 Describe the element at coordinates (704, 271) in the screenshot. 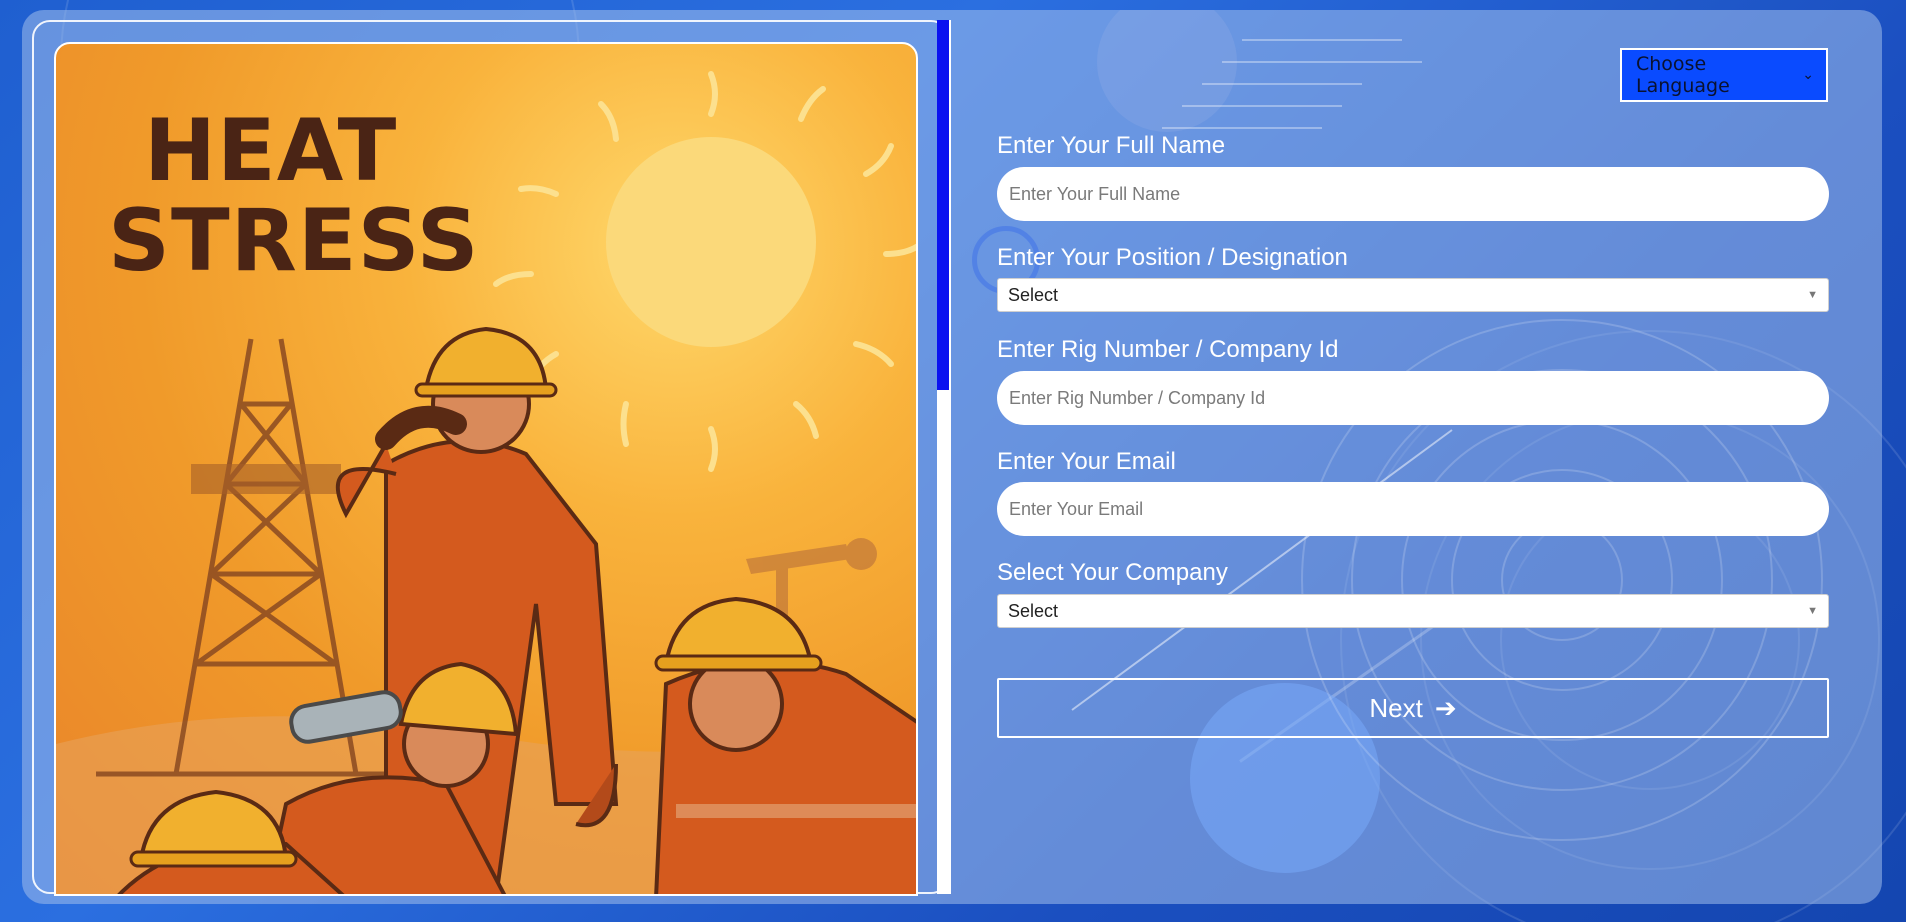

I see `sun-icon` at that location.